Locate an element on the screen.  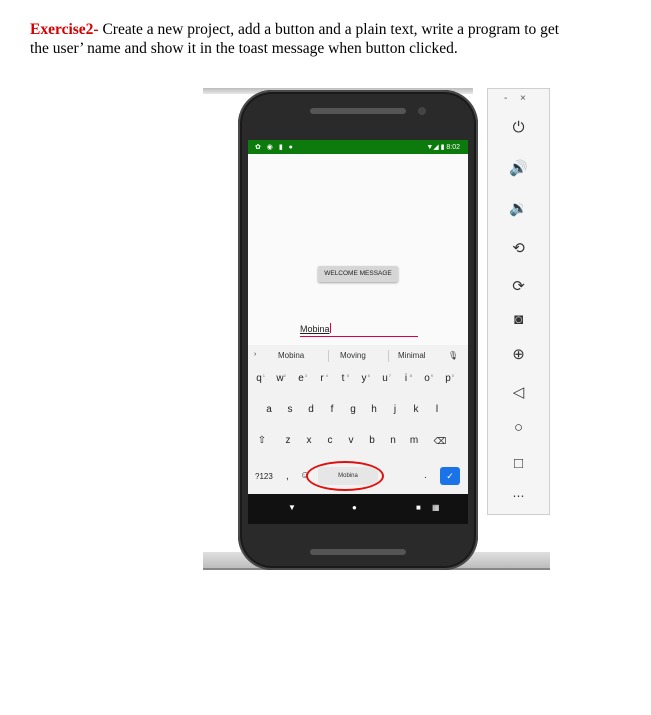
key-t: t5 is located at coordinates (343, 379).